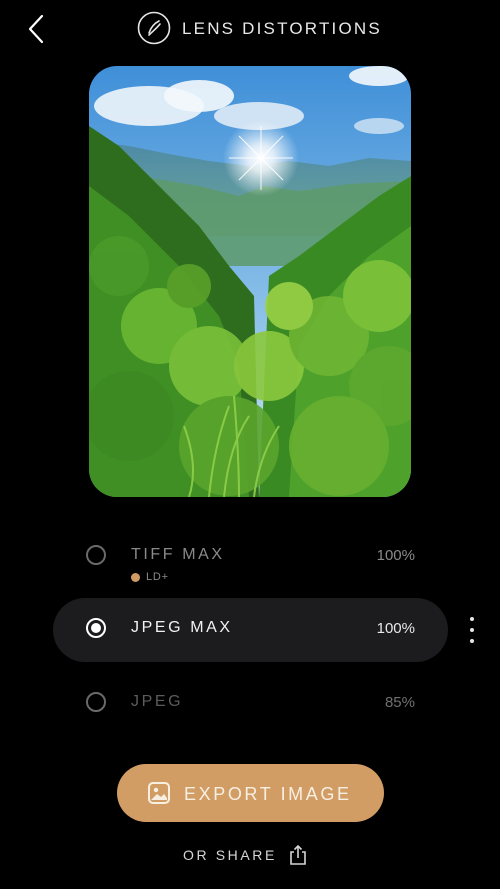 This screenshot has width=500, height=889. Describe the element at coordinates (250, 704) in the screenshot. I see `export-option-jpeg: JPEG 85%` at that location.